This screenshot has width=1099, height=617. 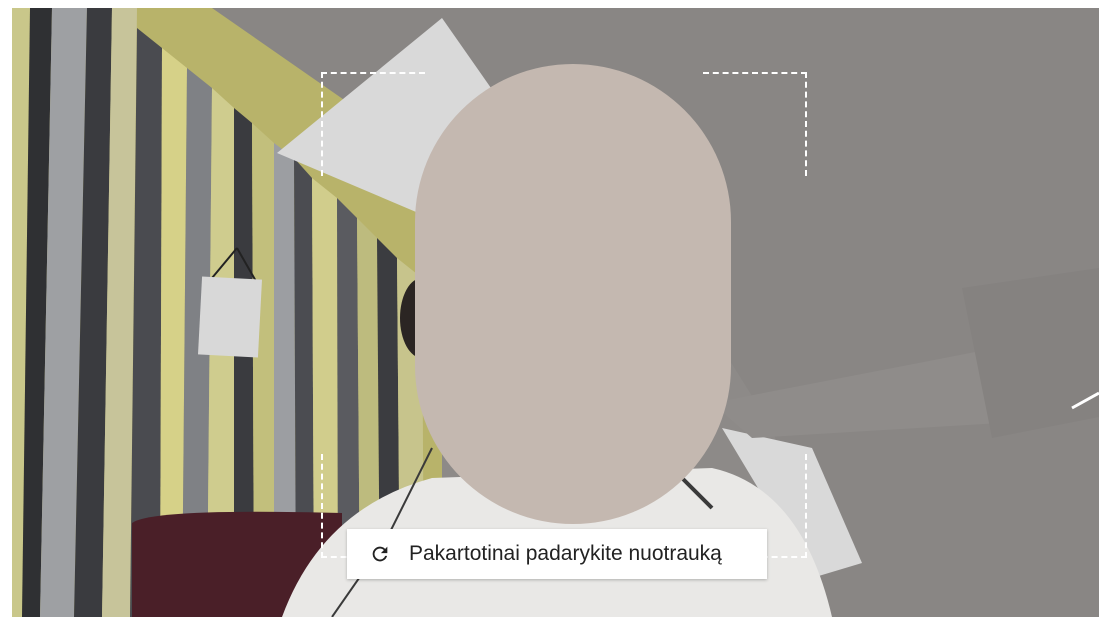 I want to click on retake-photo-button: Pakartotinai padarykite nuotrauką, so click(x=557, y=554).